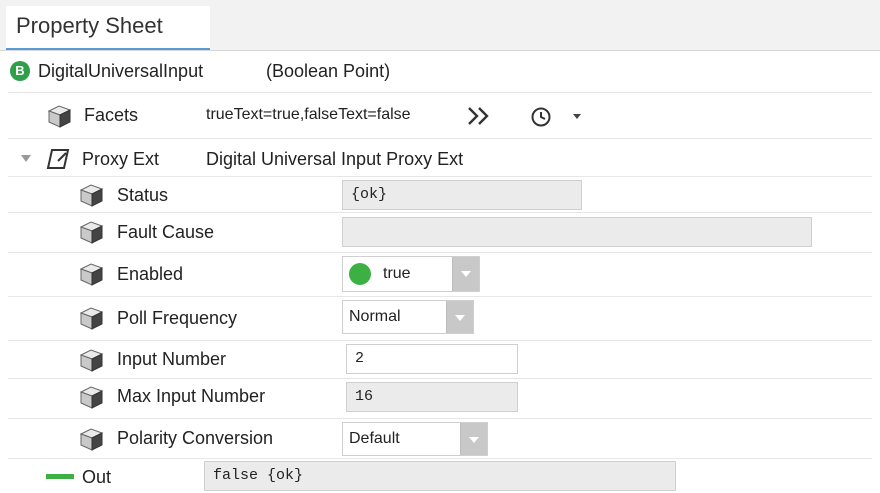 Image resolution: width=880 pixels, height=493 pixels. Describe the element at coordinates (60, 476) in the screenshot. I see `green-bar-icon` at that location.